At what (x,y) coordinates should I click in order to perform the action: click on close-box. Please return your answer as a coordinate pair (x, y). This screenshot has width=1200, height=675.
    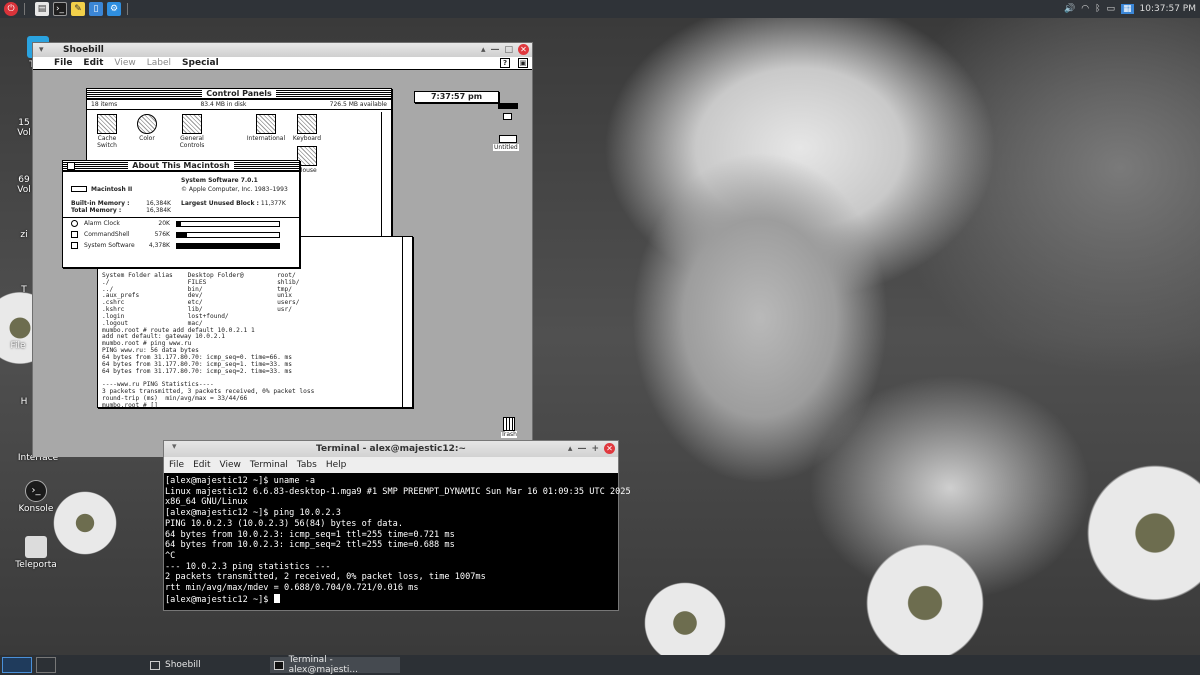
    Looking at the image, I should click on (71, 166).